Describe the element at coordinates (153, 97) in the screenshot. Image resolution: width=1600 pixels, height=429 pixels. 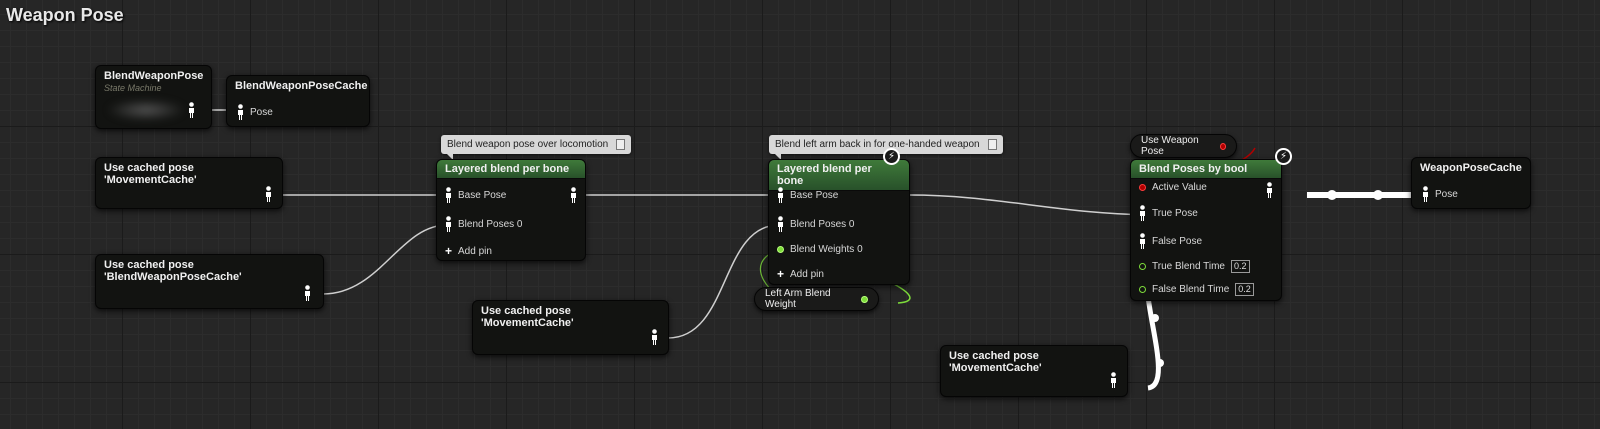
I see `state-machine-node: BlendWeaponPose State Machine` at that location.